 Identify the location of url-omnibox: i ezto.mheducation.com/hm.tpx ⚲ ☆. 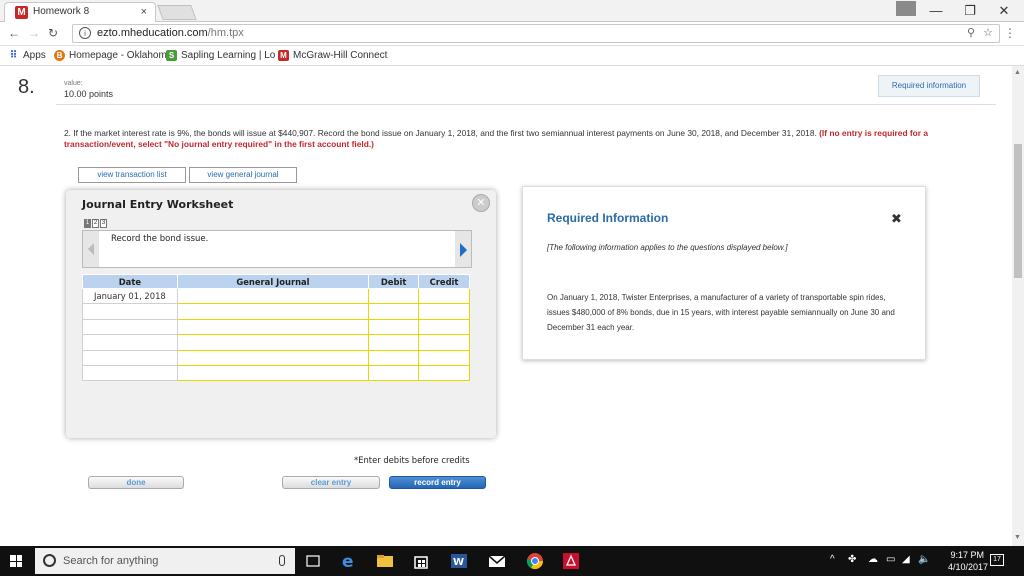
(536, 33).